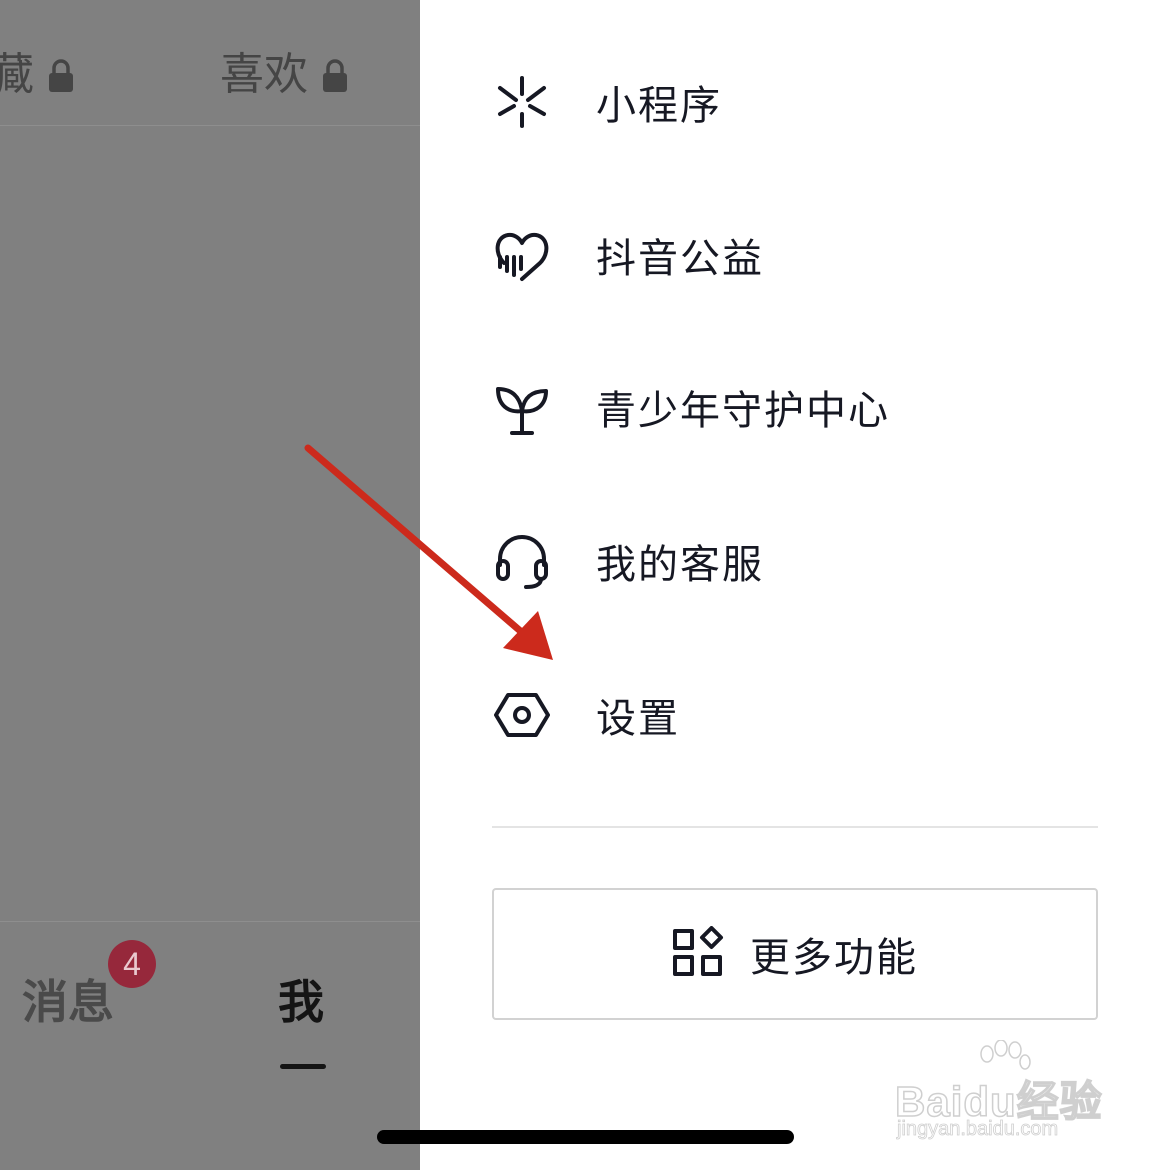  Describe the element at coordinates (428, 552) in the screenshot. I see `annotation-arrow` at that location.